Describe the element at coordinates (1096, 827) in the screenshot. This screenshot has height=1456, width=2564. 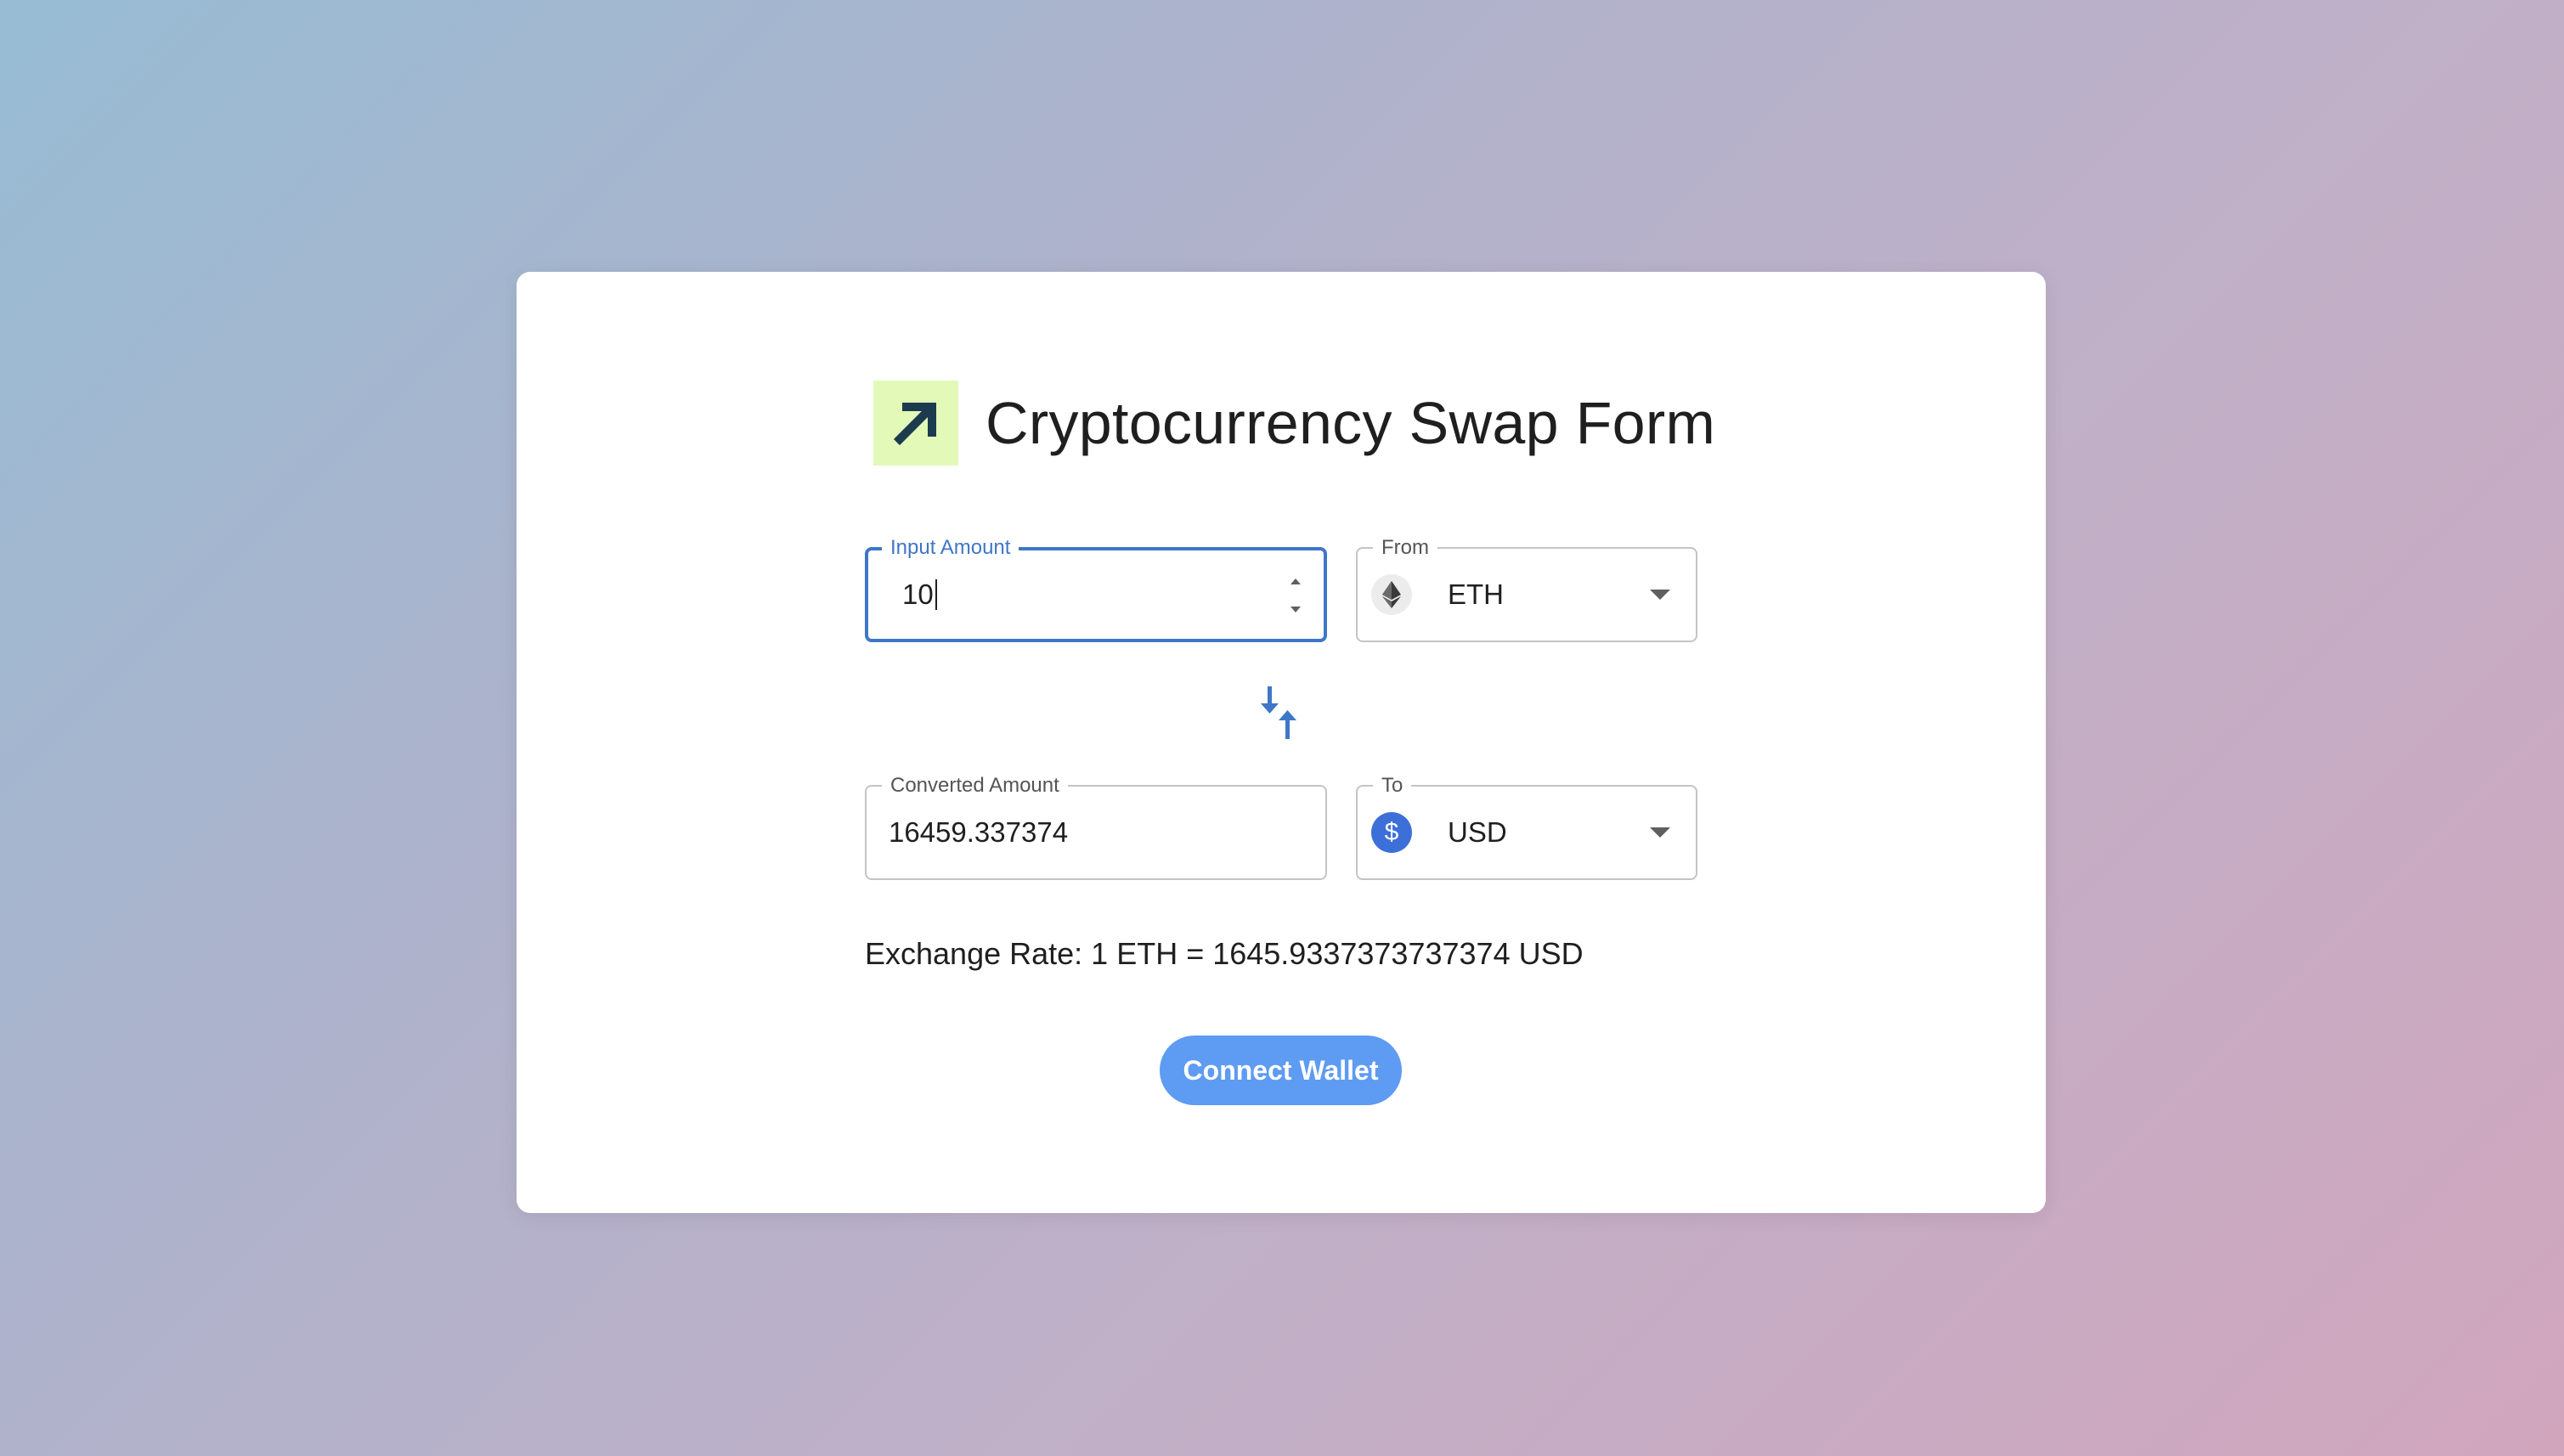
I see `converted-amount-field: Converted Amount 16459.337374` at that location.